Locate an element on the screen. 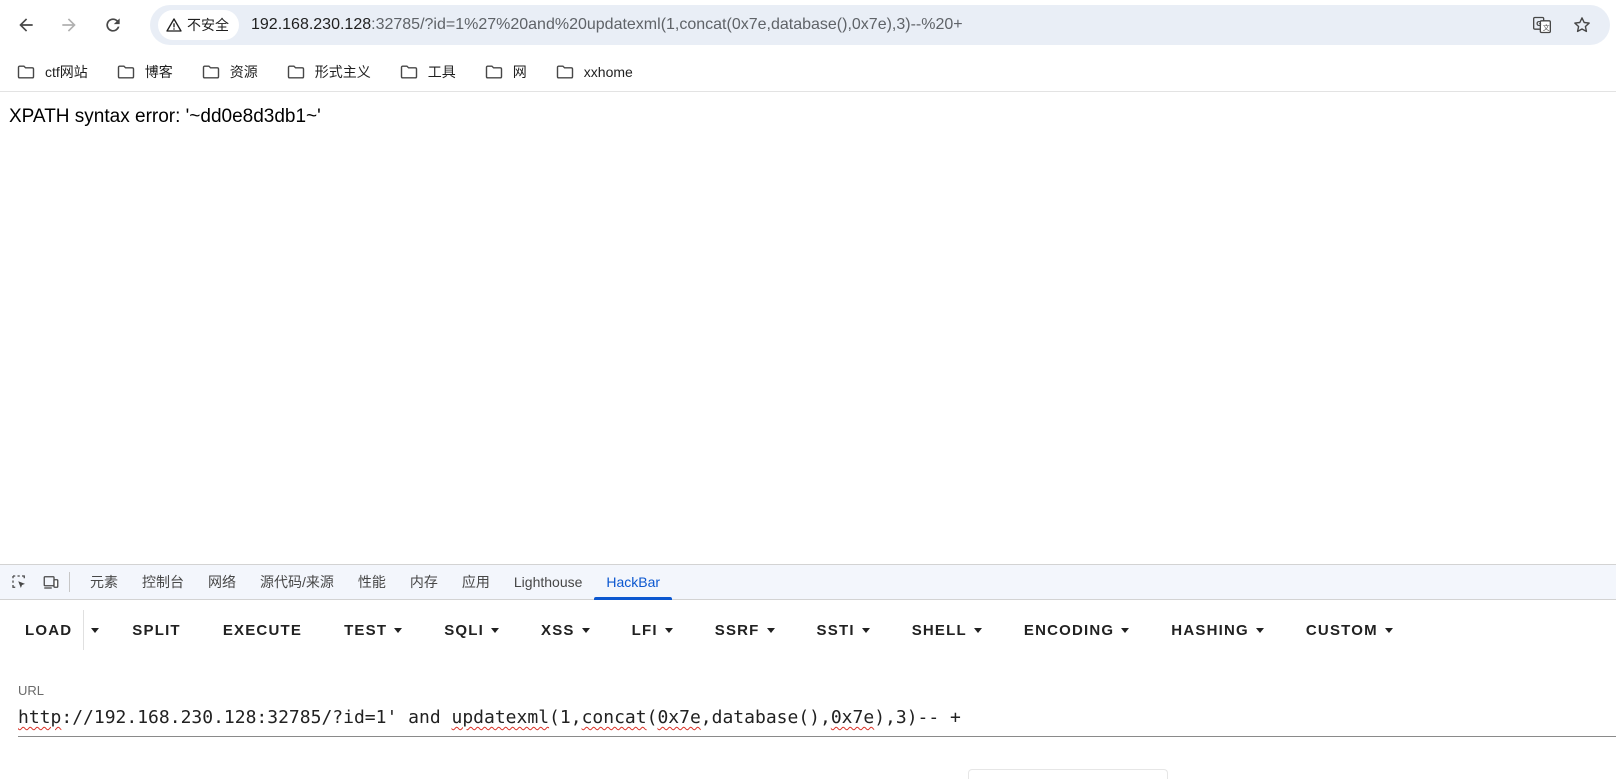  load-dropdown-toggle is located at coordinates (94, 630).